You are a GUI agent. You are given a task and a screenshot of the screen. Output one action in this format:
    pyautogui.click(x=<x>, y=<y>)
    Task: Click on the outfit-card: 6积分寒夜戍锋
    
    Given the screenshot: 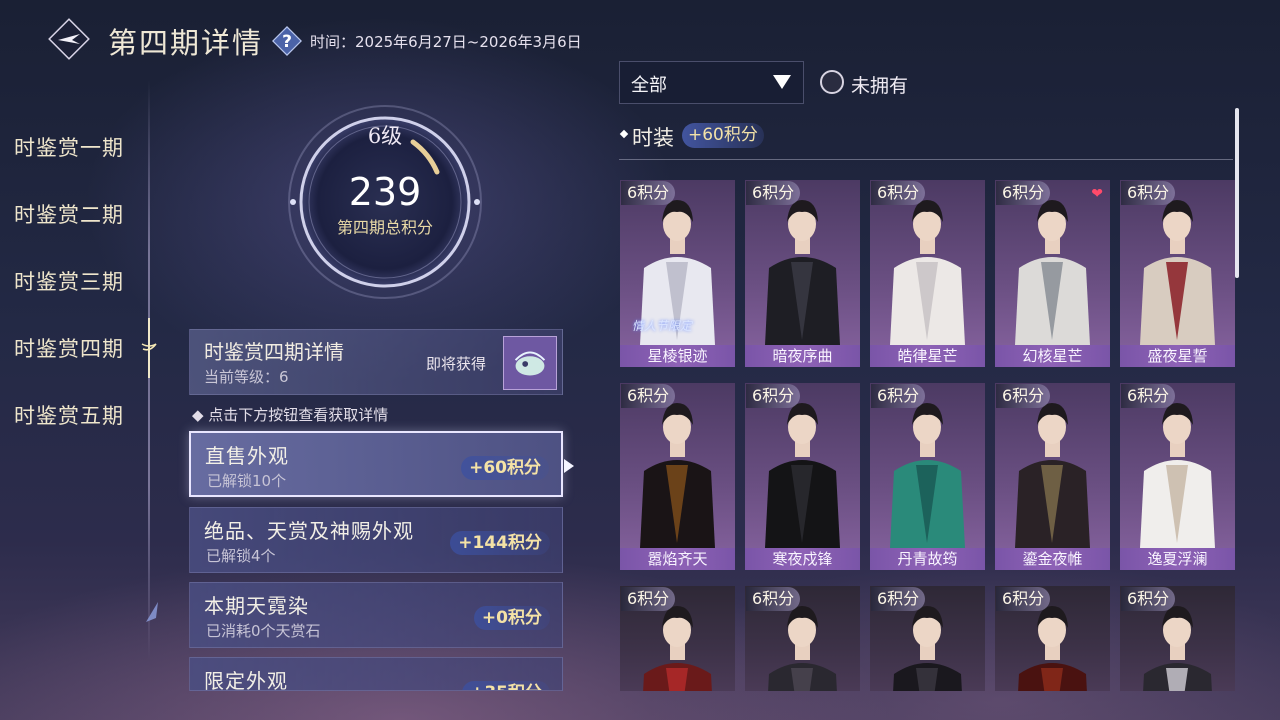 What is the action you would take?
    pyautogui.click(x=802, y=476)
    